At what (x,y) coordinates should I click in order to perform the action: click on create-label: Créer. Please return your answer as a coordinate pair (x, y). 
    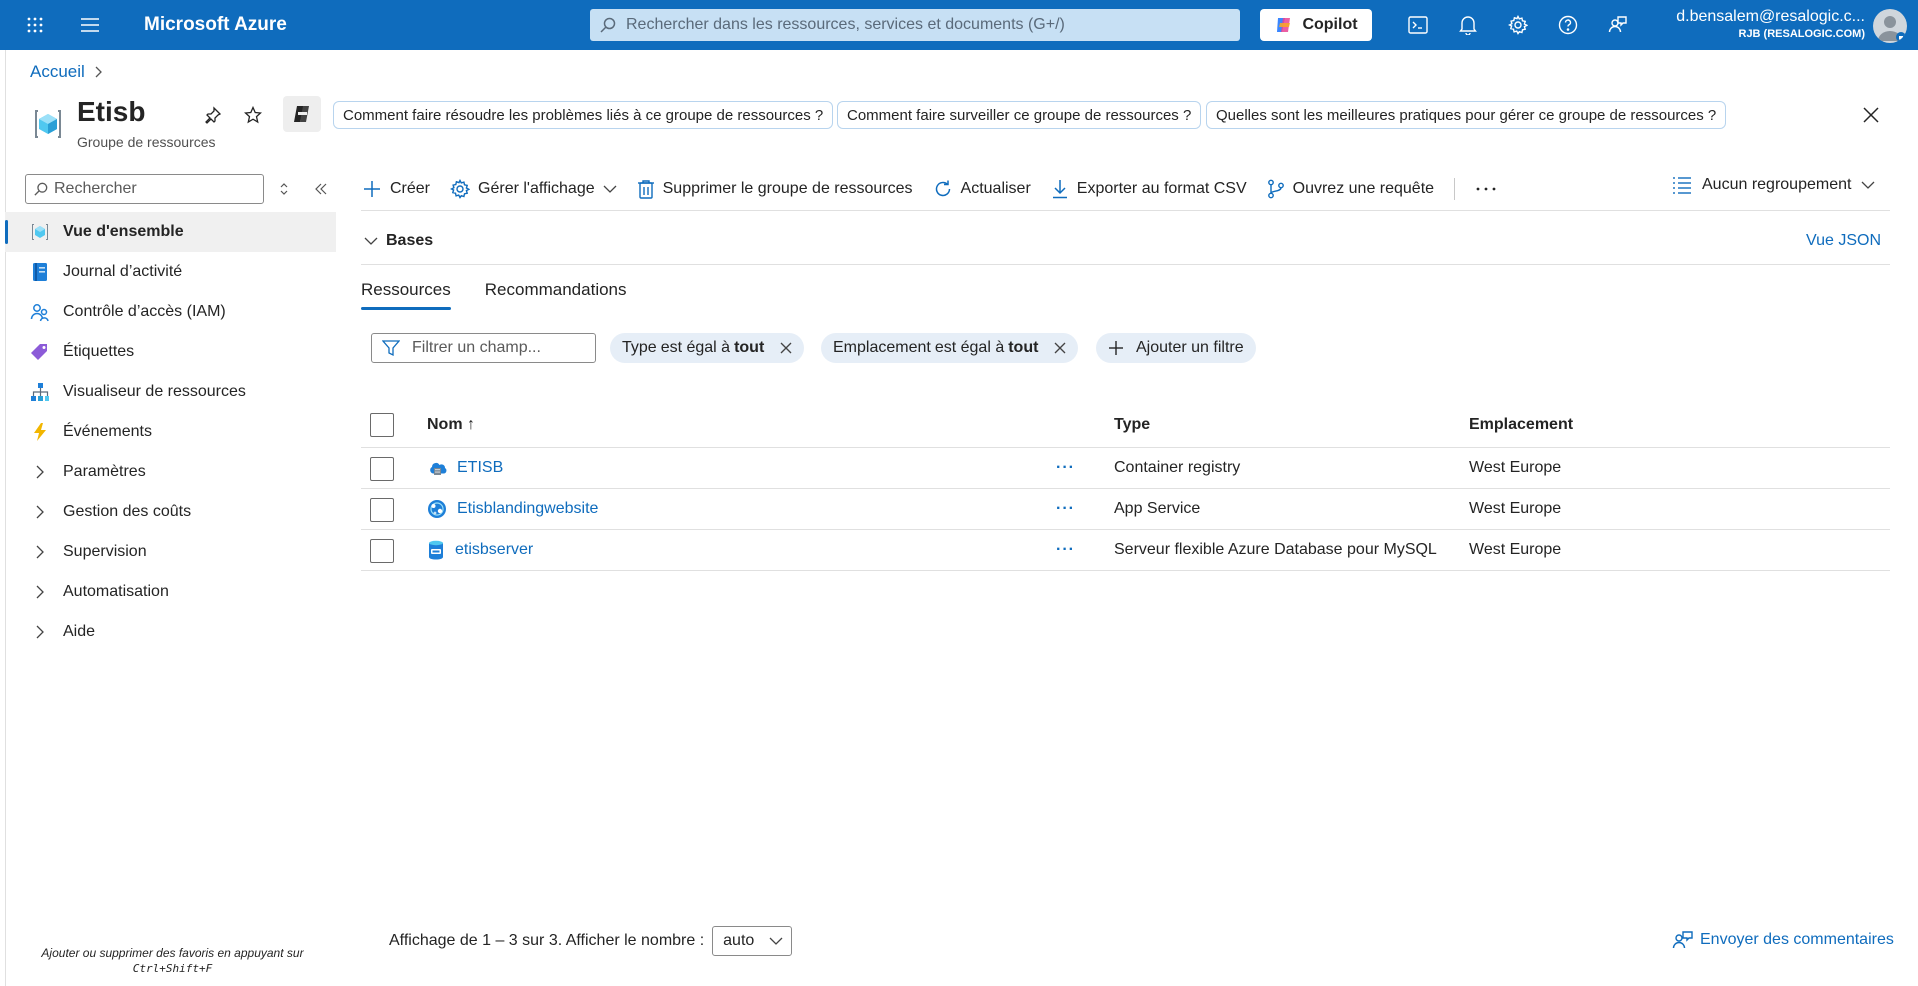
    Looking at the image, I should click on (410, 188).